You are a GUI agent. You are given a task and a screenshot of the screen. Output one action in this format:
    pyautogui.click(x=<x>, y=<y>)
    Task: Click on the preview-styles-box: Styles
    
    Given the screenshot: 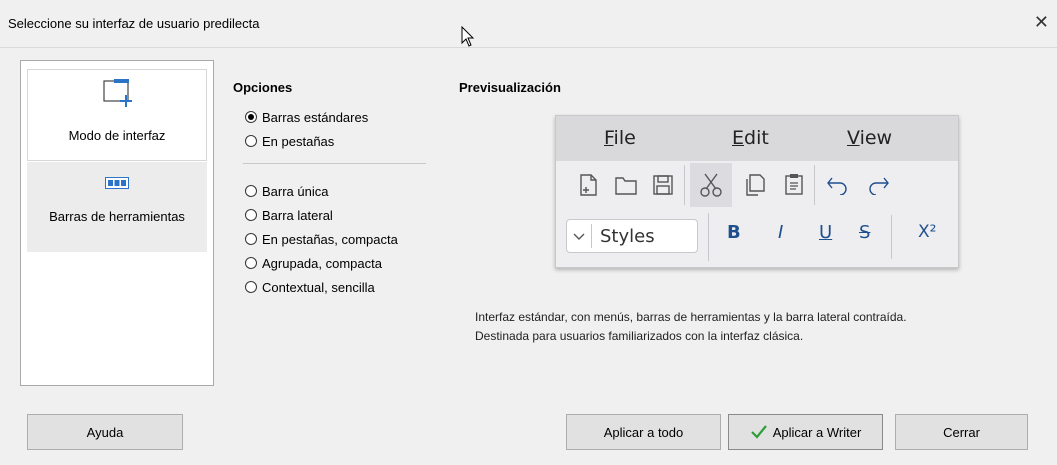 What is the action you would take?
    pyautogui.click(x=632, y=236)
    